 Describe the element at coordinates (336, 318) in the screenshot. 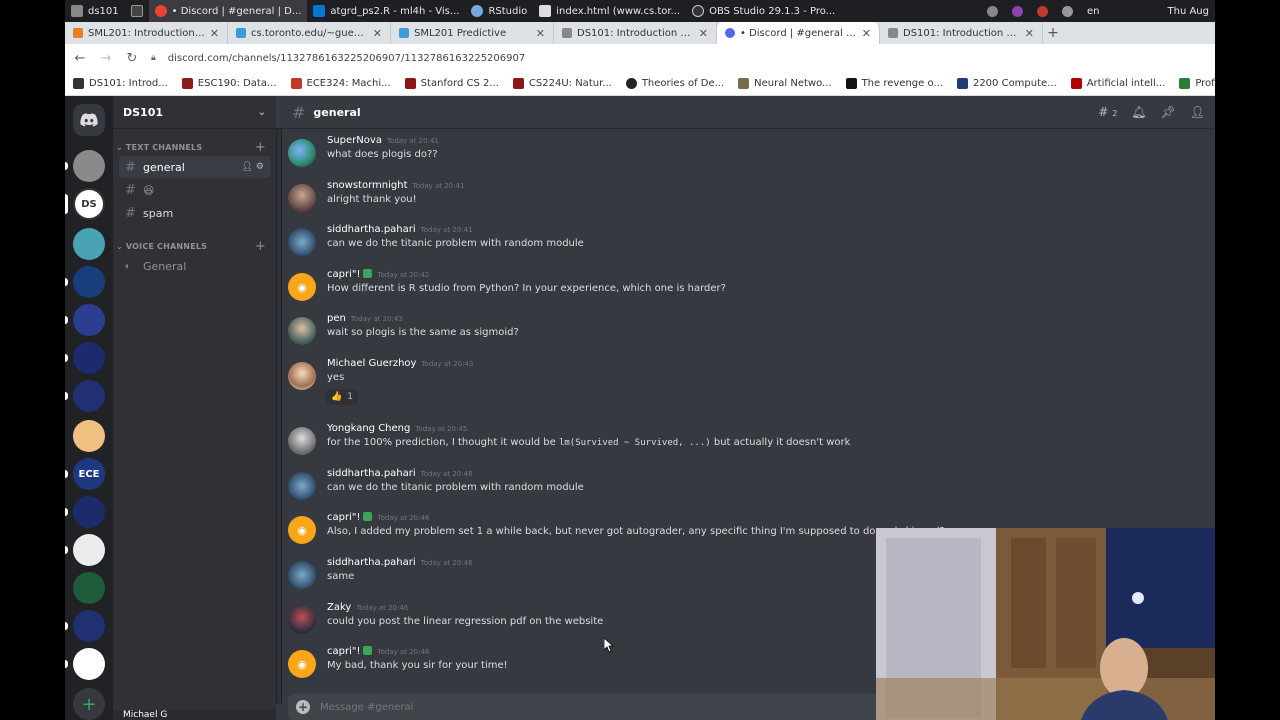

I see `author-name: pen` at that location.